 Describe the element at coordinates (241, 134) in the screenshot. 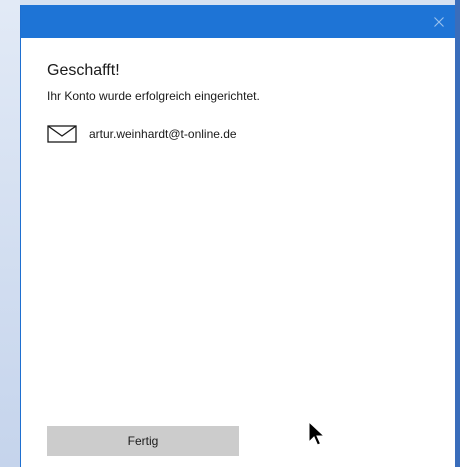

I see `account-row: artur.weinhardt@t-online.de` at that location.